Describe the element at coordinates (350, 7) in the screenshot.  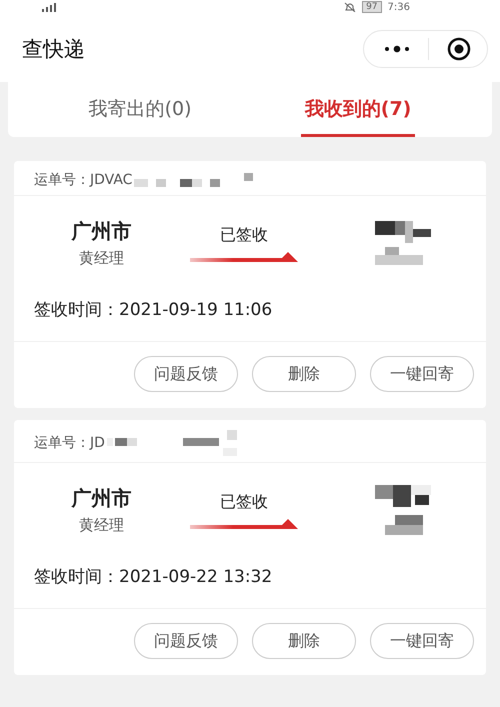
I see `bell-muted-icon` at that location.